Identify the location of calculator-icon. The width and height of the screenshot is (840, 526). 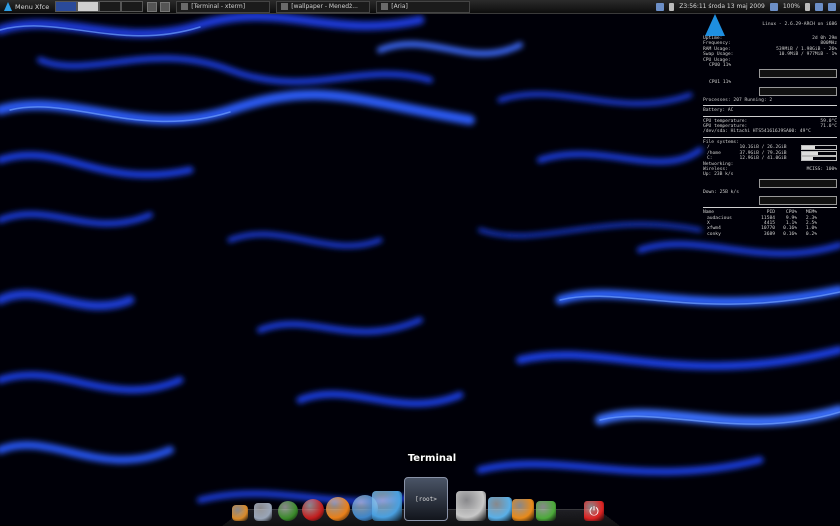
(471, 506).